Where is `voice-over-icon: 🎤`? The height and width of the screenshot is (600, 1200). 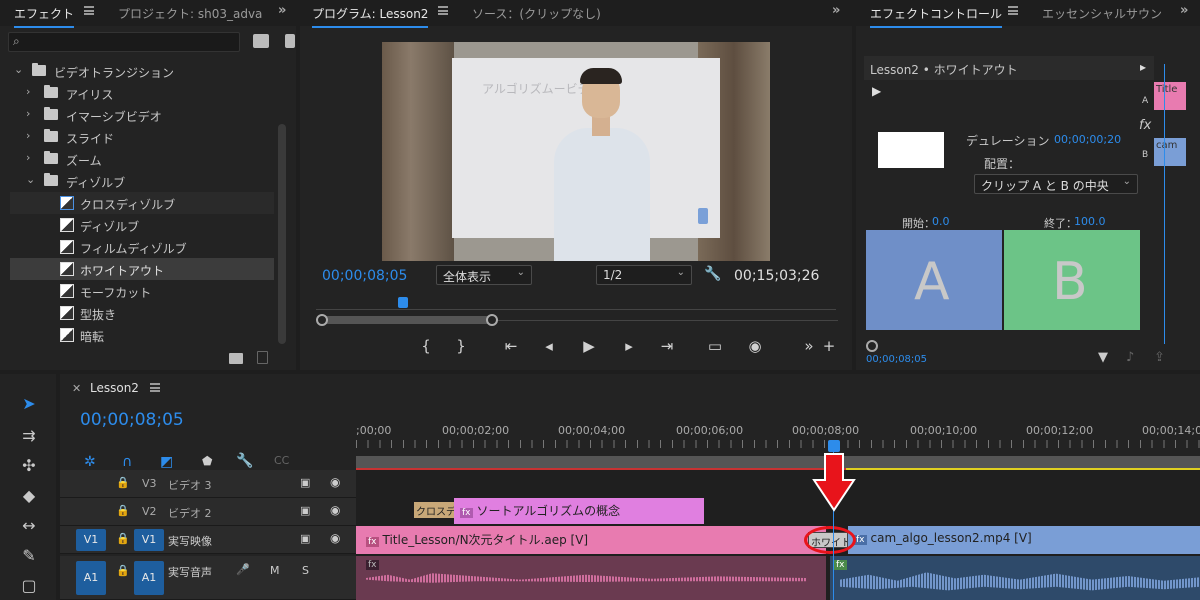 voice-over-icon: 🎤 is located at coordinates (243, 569).